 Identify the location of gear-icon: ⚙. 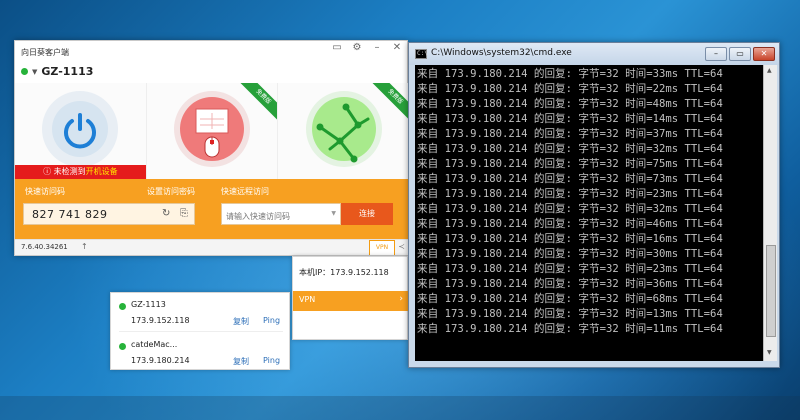
(357, 48).